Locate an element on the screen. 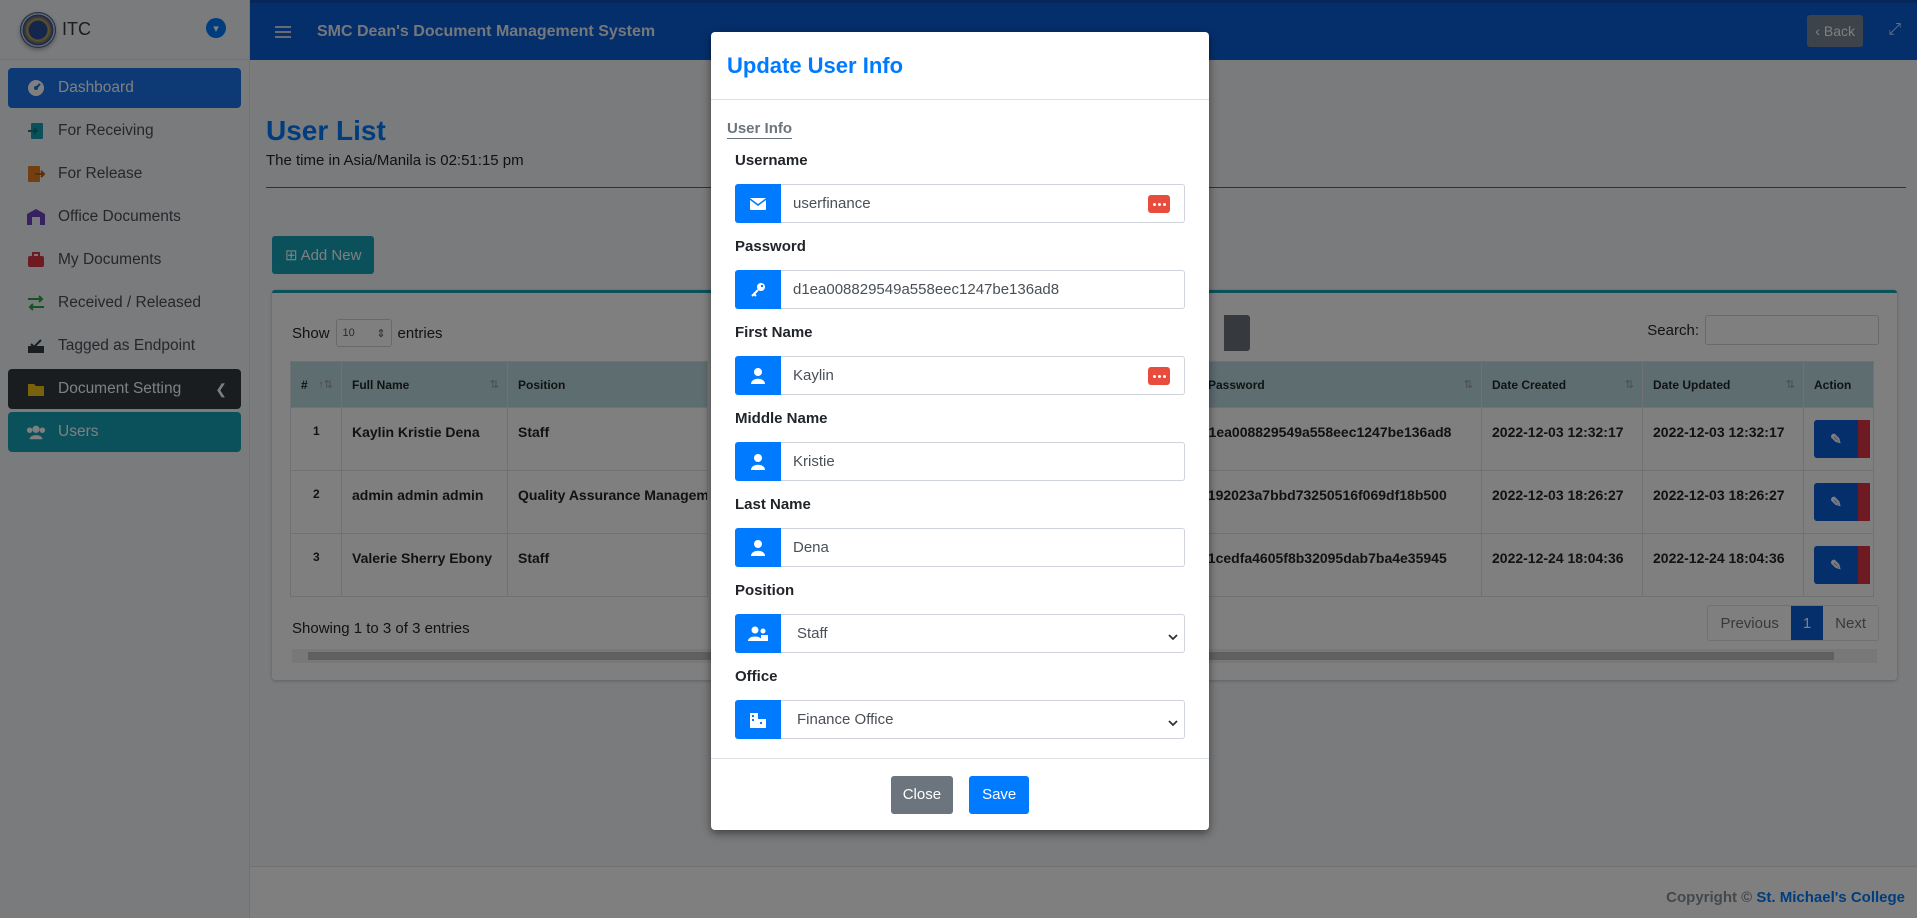 Image resolution: width=1917 pixels, height=918 pixels. middle-name-field-group: Middle Name Kristie is located at coordinates (960, 445).